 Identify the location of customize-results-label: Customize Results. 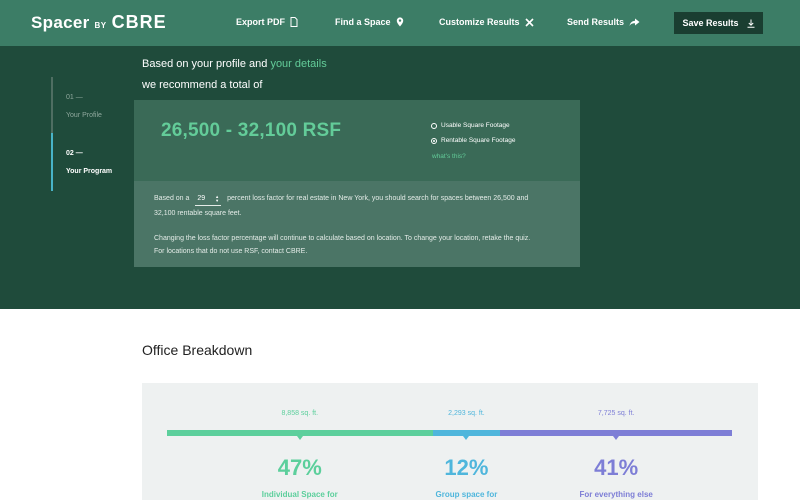
(479, 22).